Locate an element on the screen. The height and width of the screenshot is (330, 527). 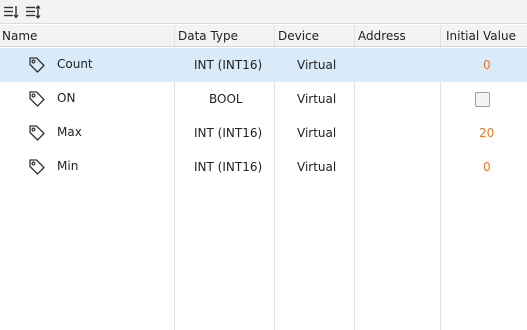
tag-name: Count is located at coordinates (75, 64).